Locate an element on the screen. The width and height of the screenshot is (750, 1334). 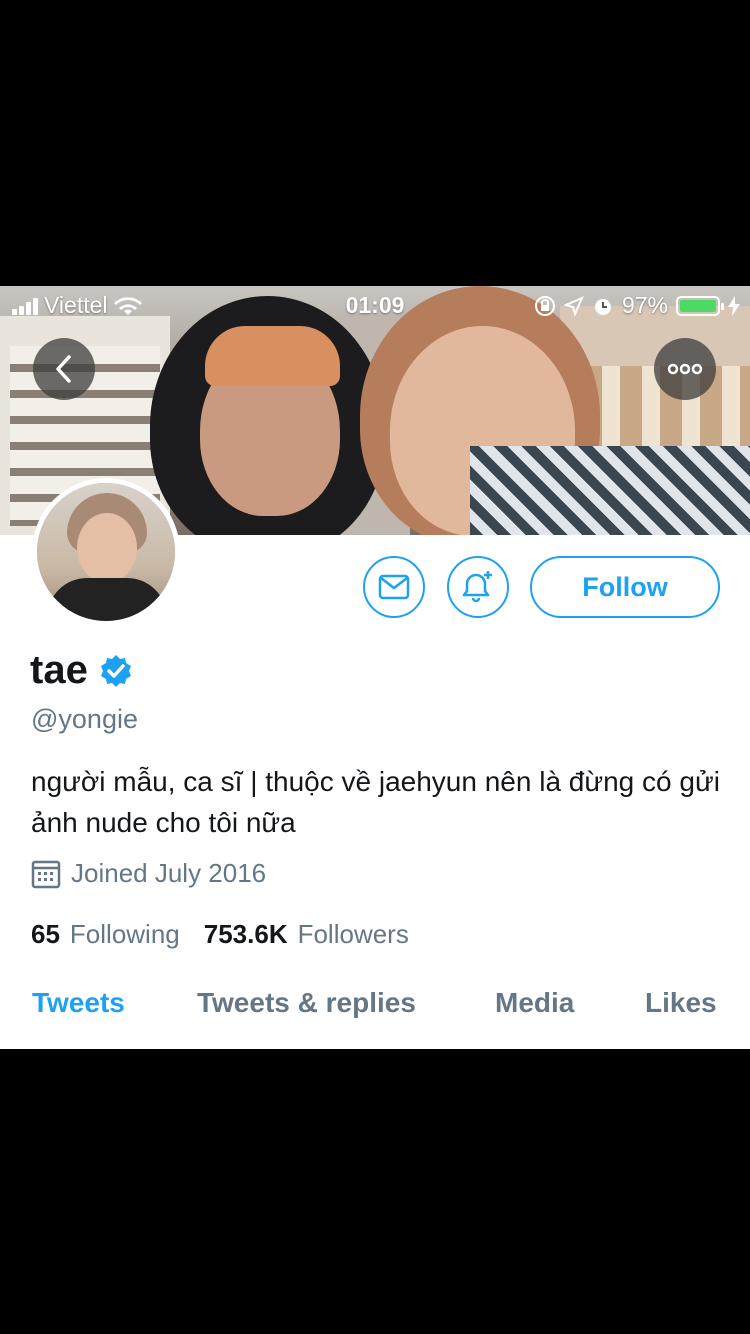
name-row: tae is located at coordinates (82, 670).